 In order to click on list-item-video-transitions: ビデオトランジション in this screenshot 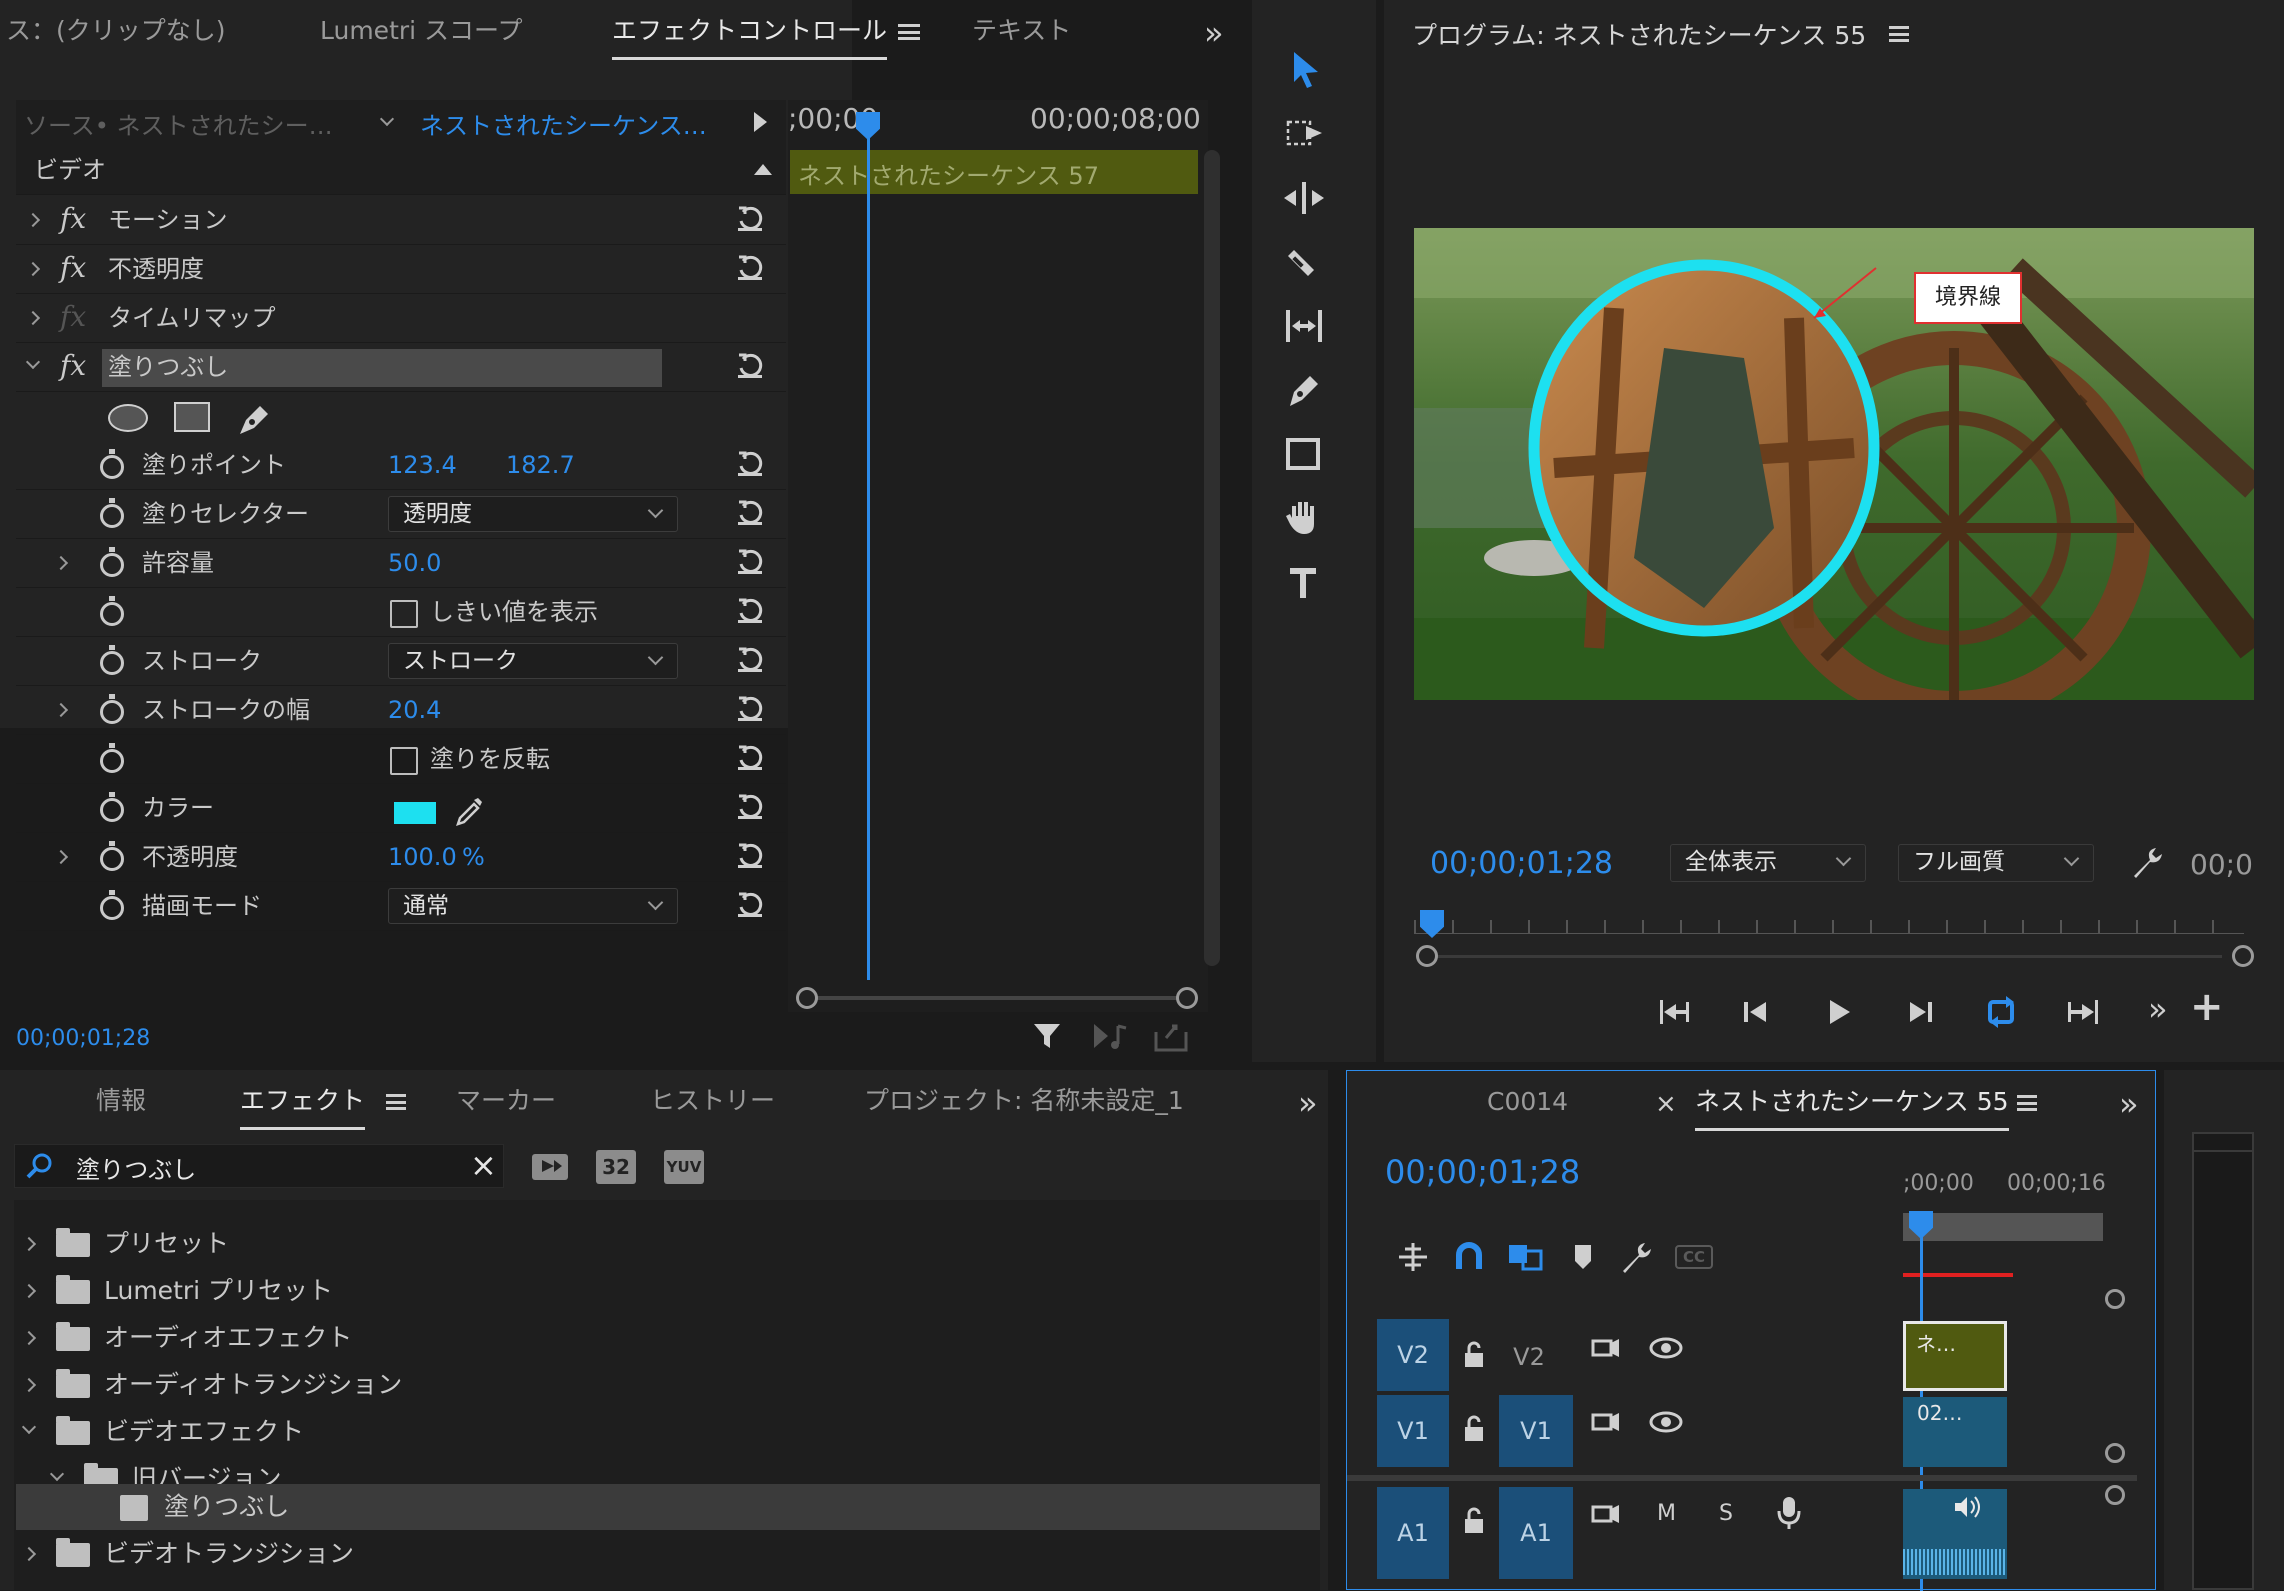, I will do `click(186, 1554)`.